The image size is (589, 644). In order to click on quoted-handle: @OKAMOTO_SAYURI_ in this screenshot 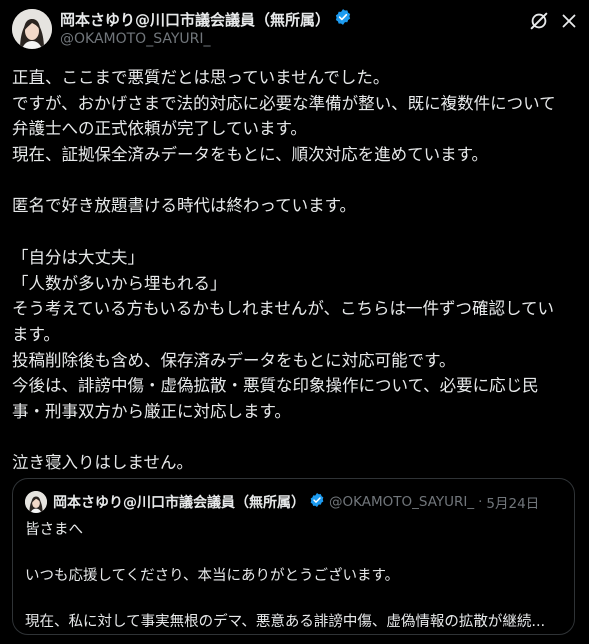, I will do `click(402, 502)`.